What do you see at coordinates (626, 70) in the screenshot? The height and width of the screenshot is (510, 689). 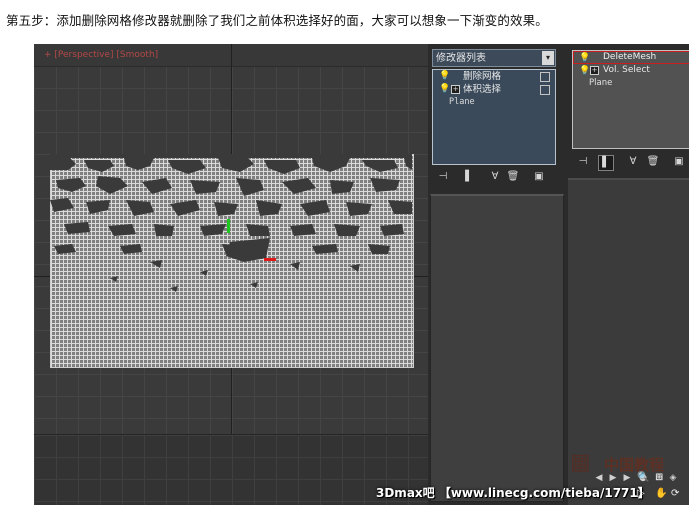 I see `stack-item-label: Vol. Select` at bounding box center [626, 70].